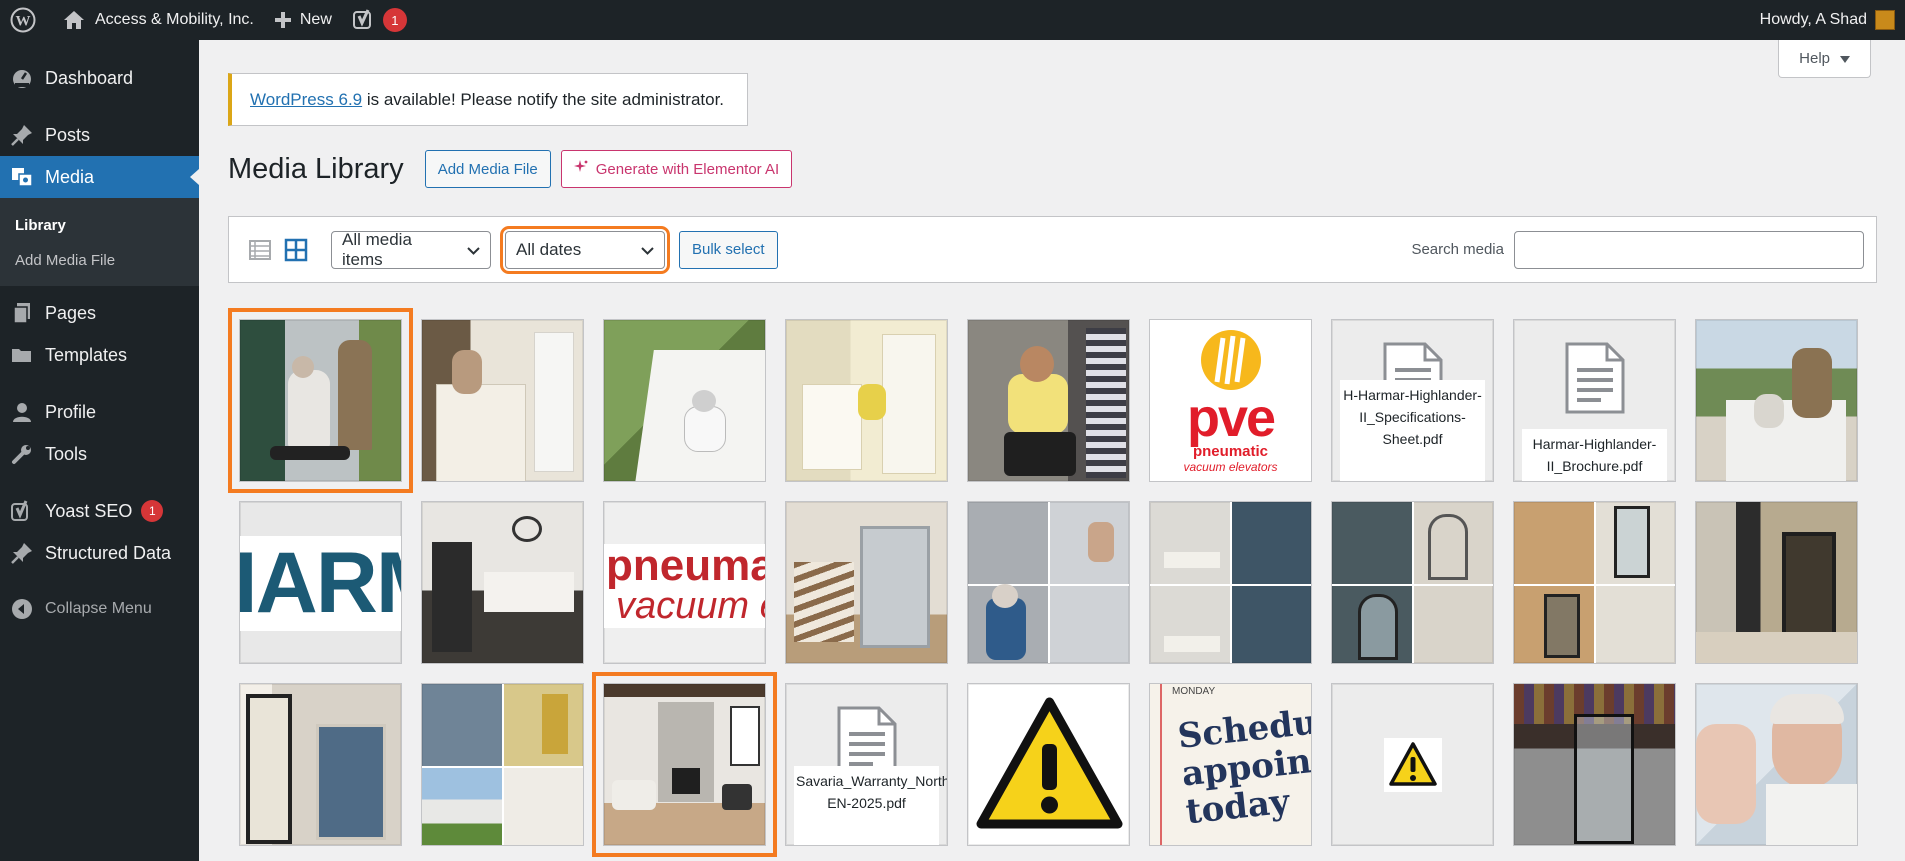 Image resolution: width=1905 pixels, height=861 pixels. What do you see at coordinates (99, 609) in the screenshot?
I see `collapse-menu-button: Collapse Menu` at bounding box center [99, 609].